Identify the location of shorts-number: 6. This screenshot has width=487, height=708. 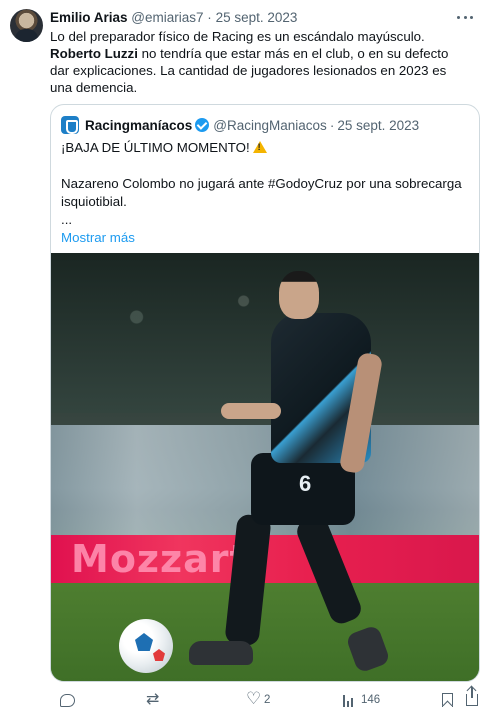
(305, 483).